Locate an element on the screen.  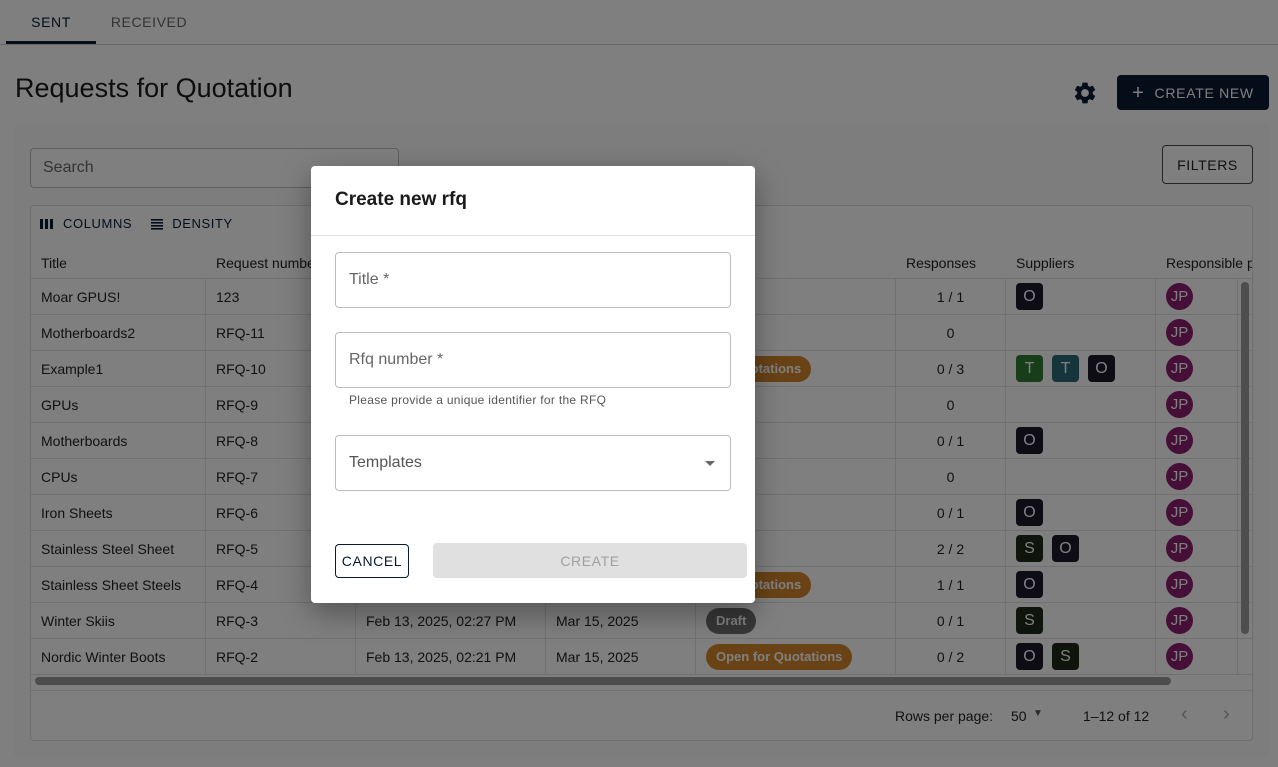
create-button: CREATE is located at coordinates (590, 560).